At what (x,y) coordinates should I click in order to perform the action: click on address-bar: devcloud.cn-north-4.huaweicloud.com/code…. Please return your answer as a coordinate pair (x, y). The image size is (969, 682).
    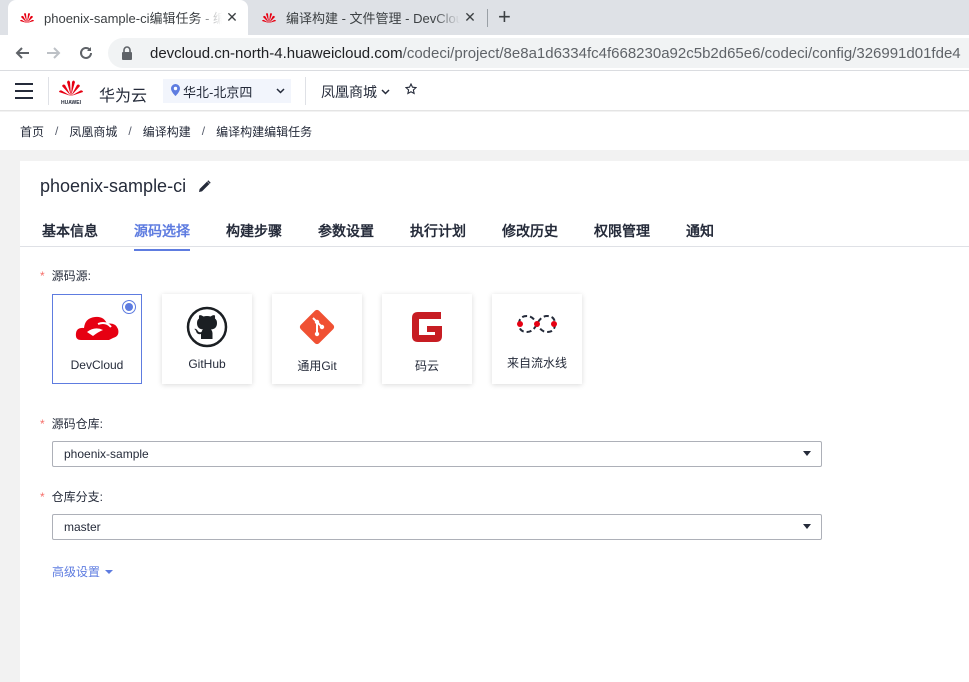
    Looking at the image, I should click on (484, 53).